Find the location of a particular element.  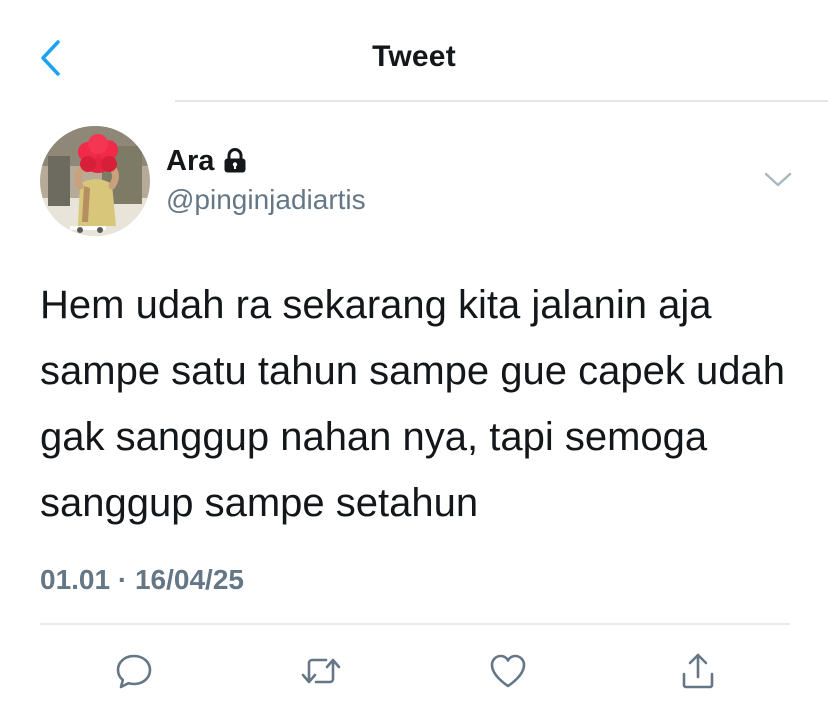

action-divider is located at coordinates (415, 624).